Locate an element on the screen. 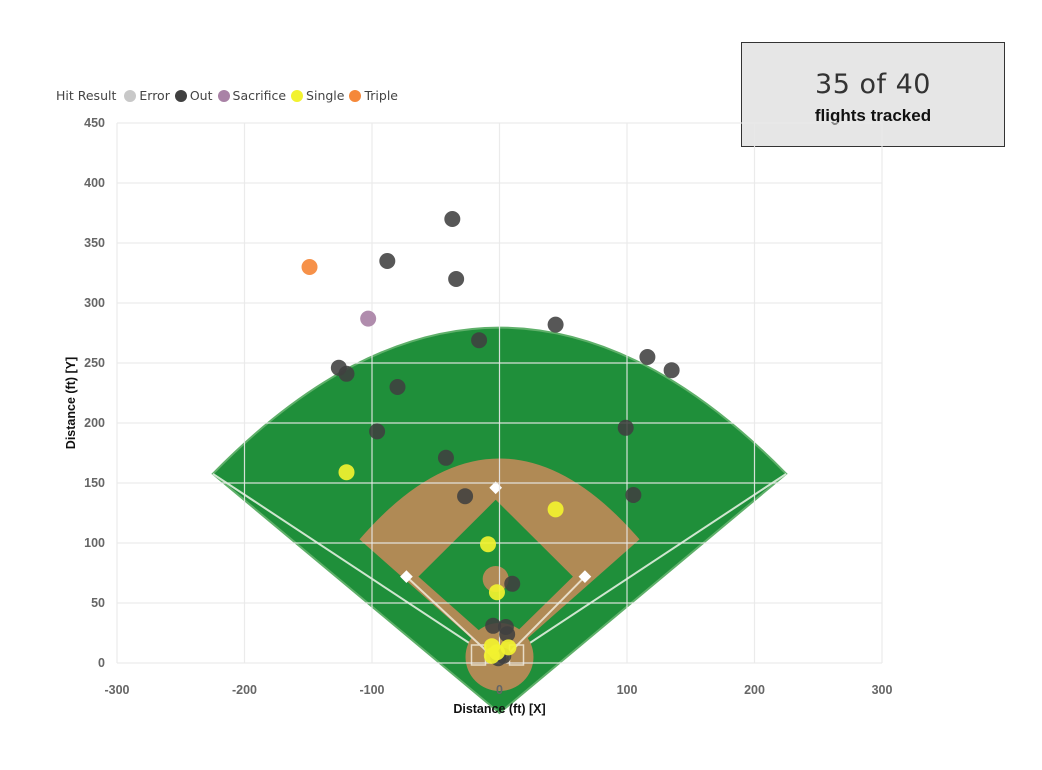 This screenshot has width=1042, height=770. x-tick-label: 300 is located at coordinates (882, 690).